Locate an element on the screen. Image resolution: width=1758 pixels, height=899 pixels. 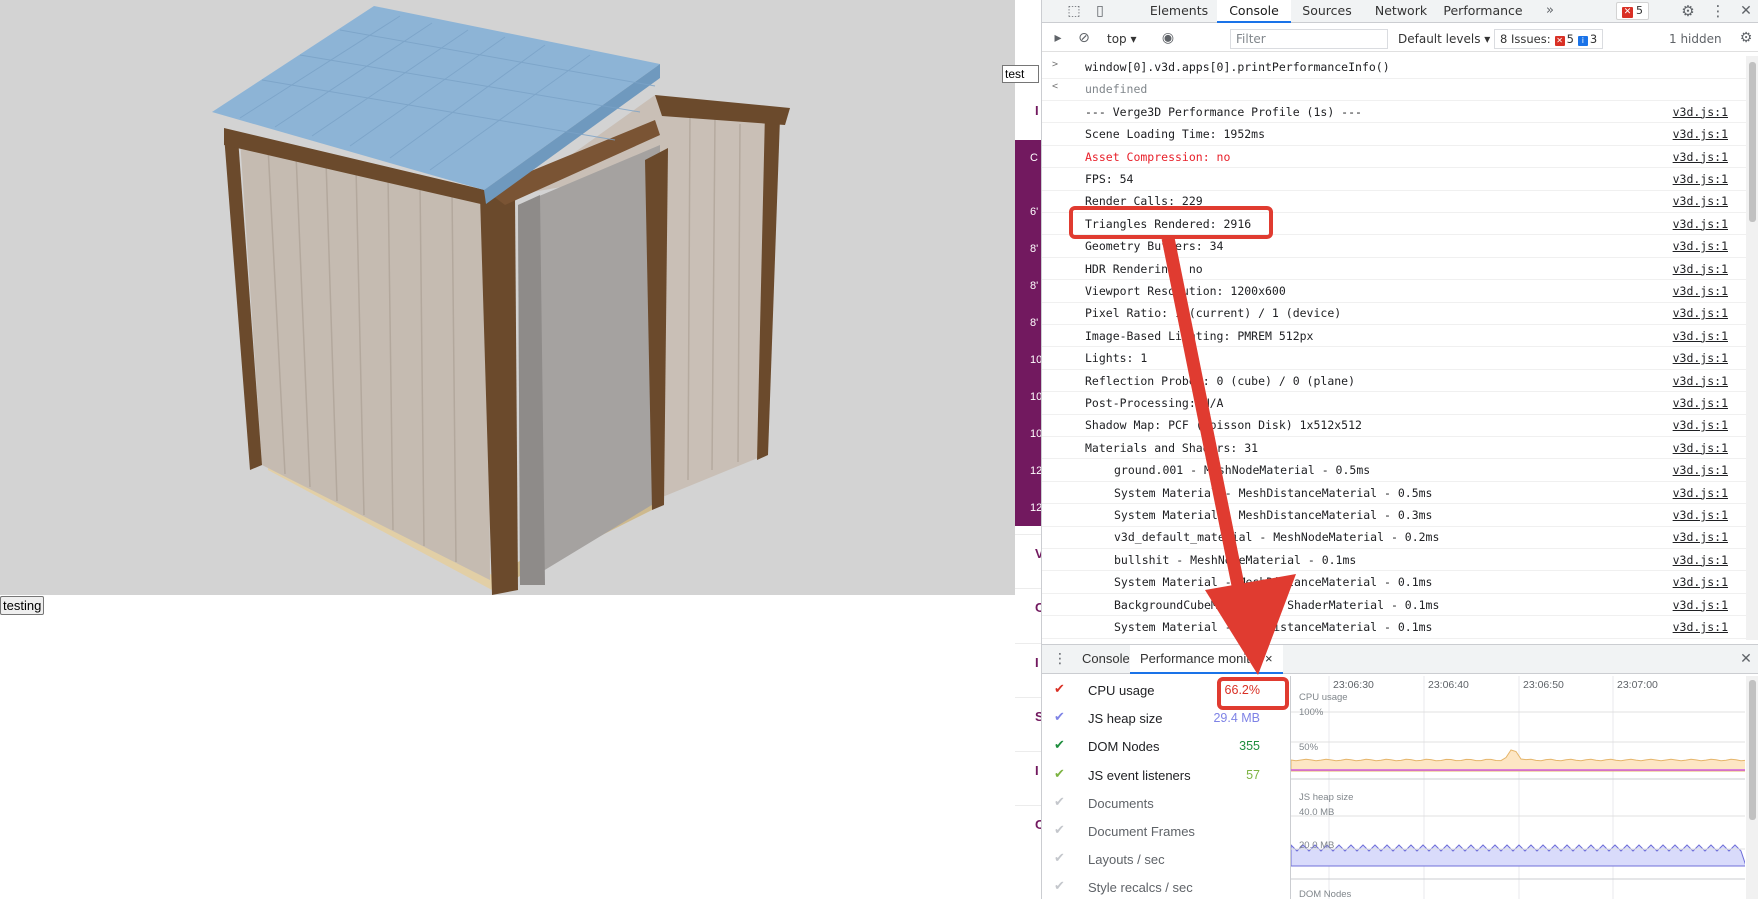
console-filter-input: Filter is located at coordinates (1309, 39).